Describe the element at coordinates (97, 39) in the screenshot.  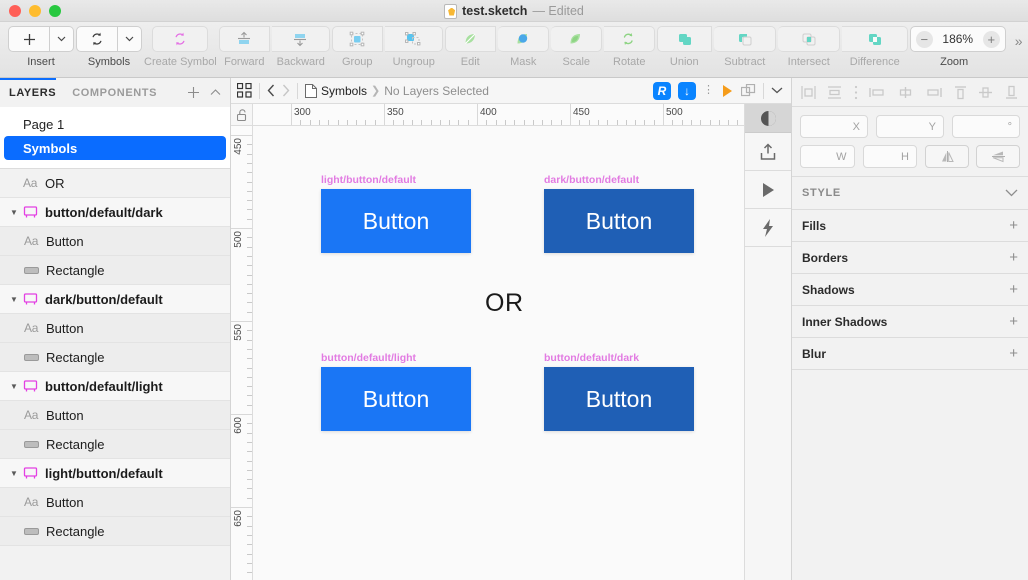
I see `symbols-button` at that location.